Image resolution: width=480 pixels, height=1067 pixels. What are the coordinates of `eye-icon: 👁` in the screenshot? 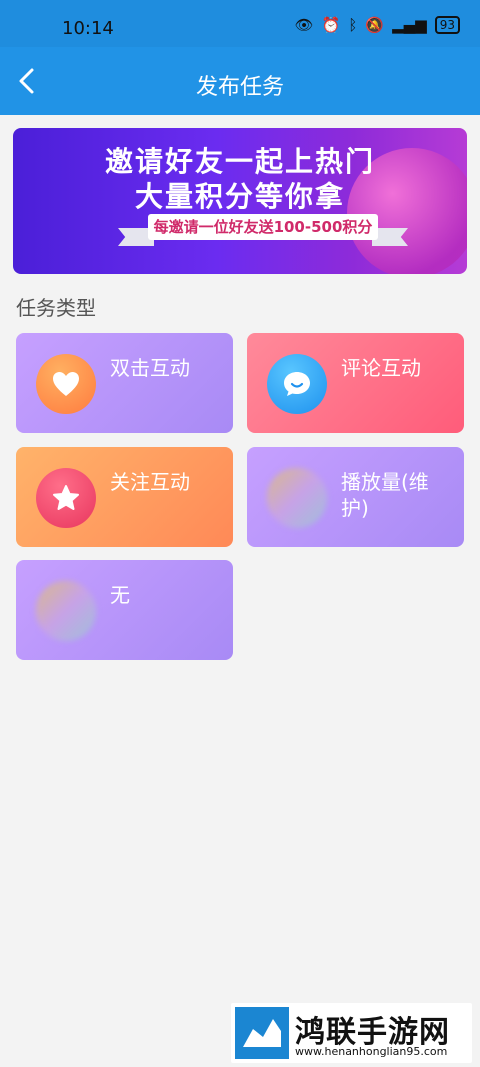 It's located at (304, 25).